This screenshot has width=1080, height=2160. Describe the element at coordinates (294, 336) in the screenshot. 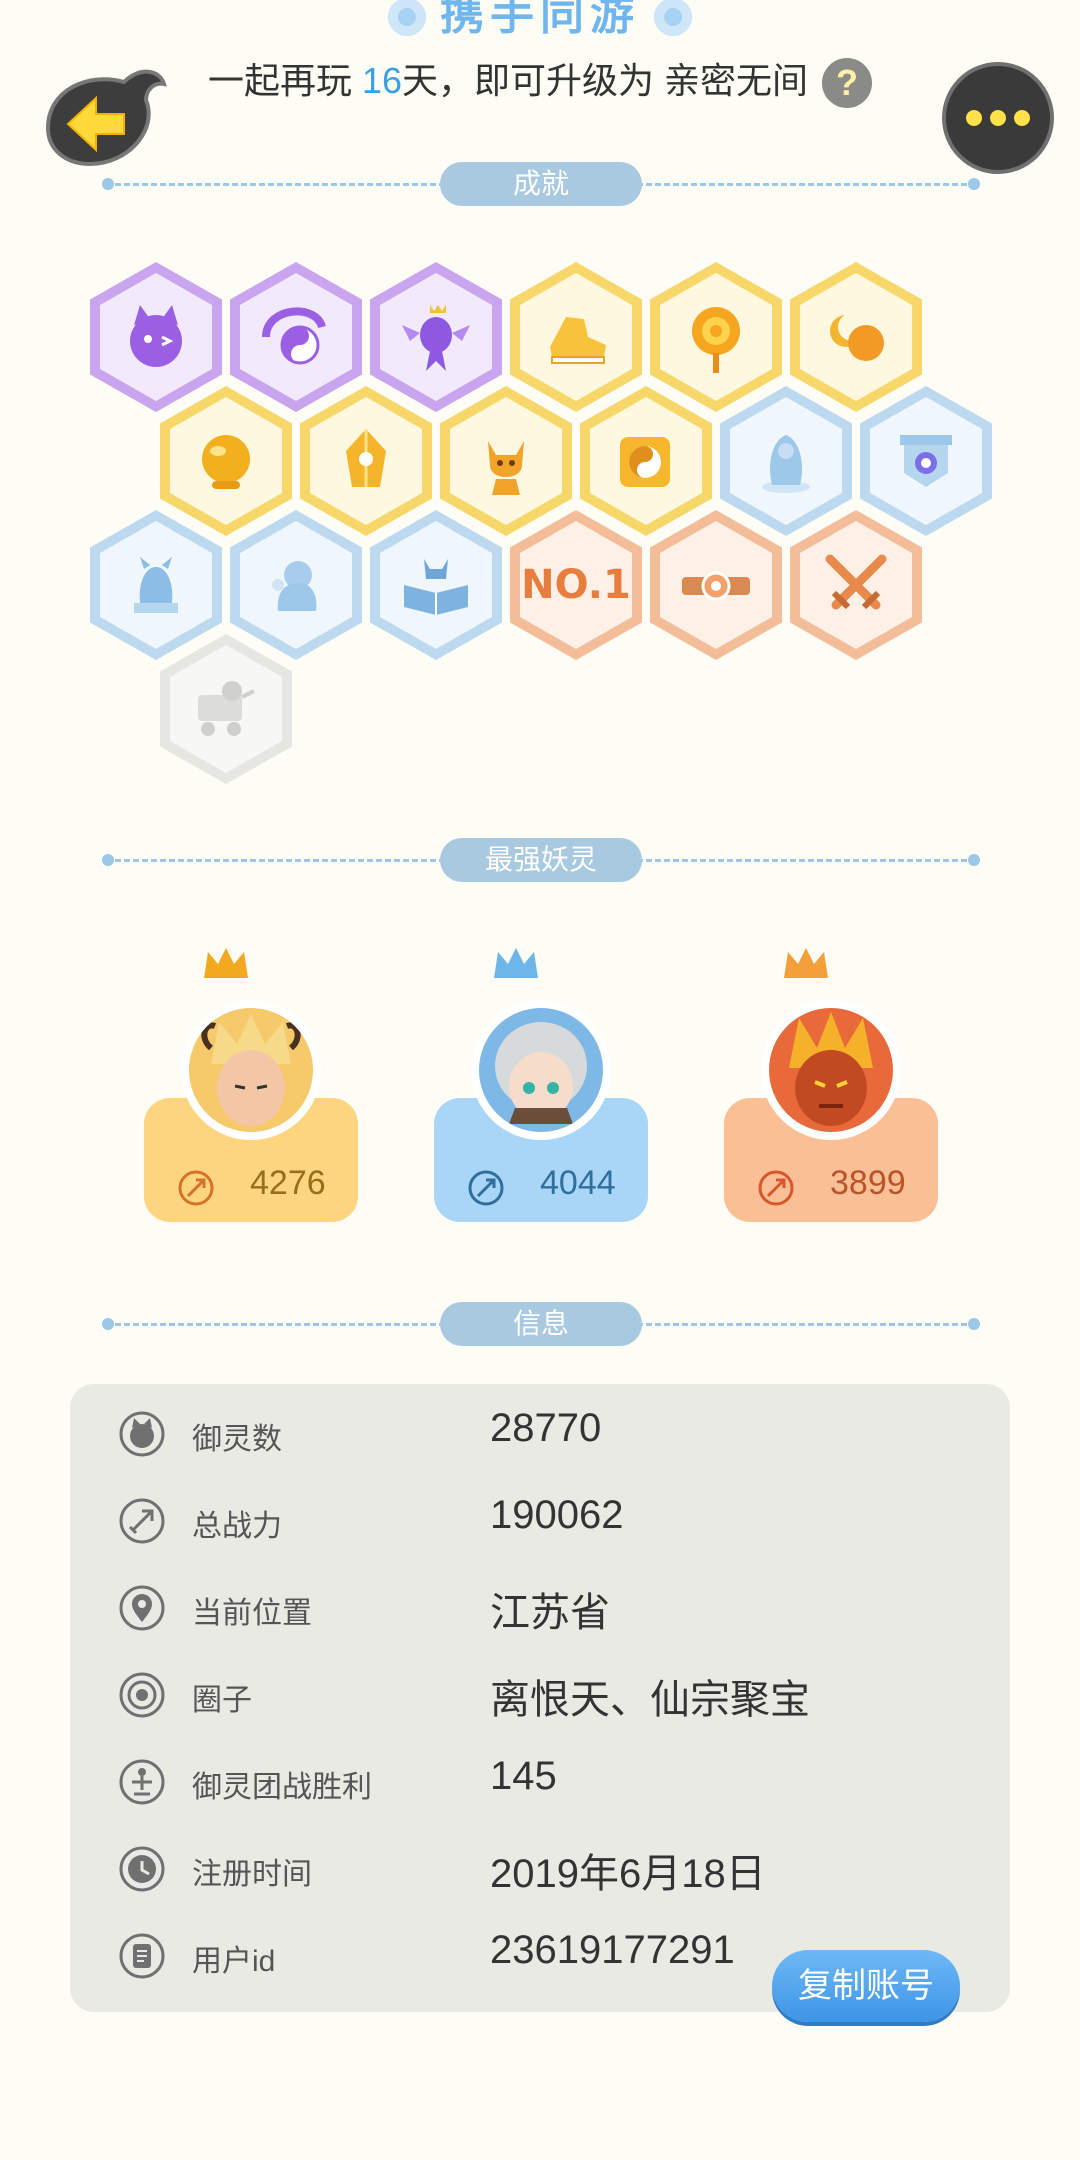

I see `yin-yang-swirl-icon` at that location.